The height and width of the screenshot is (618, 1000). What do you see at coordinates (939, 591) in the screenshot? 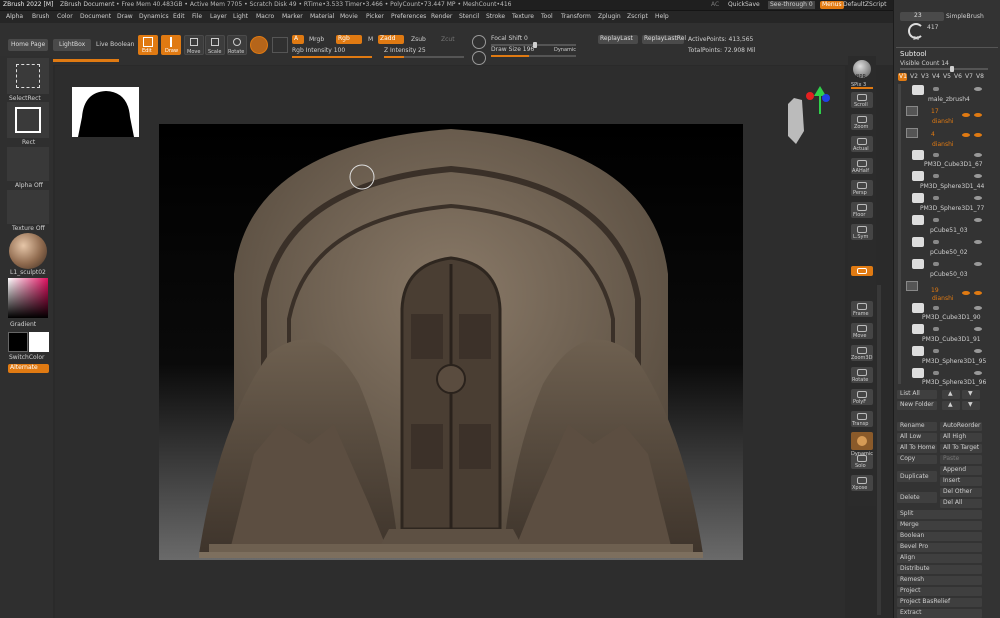
I see `project-section: Project` at bounding box center [939, 591].